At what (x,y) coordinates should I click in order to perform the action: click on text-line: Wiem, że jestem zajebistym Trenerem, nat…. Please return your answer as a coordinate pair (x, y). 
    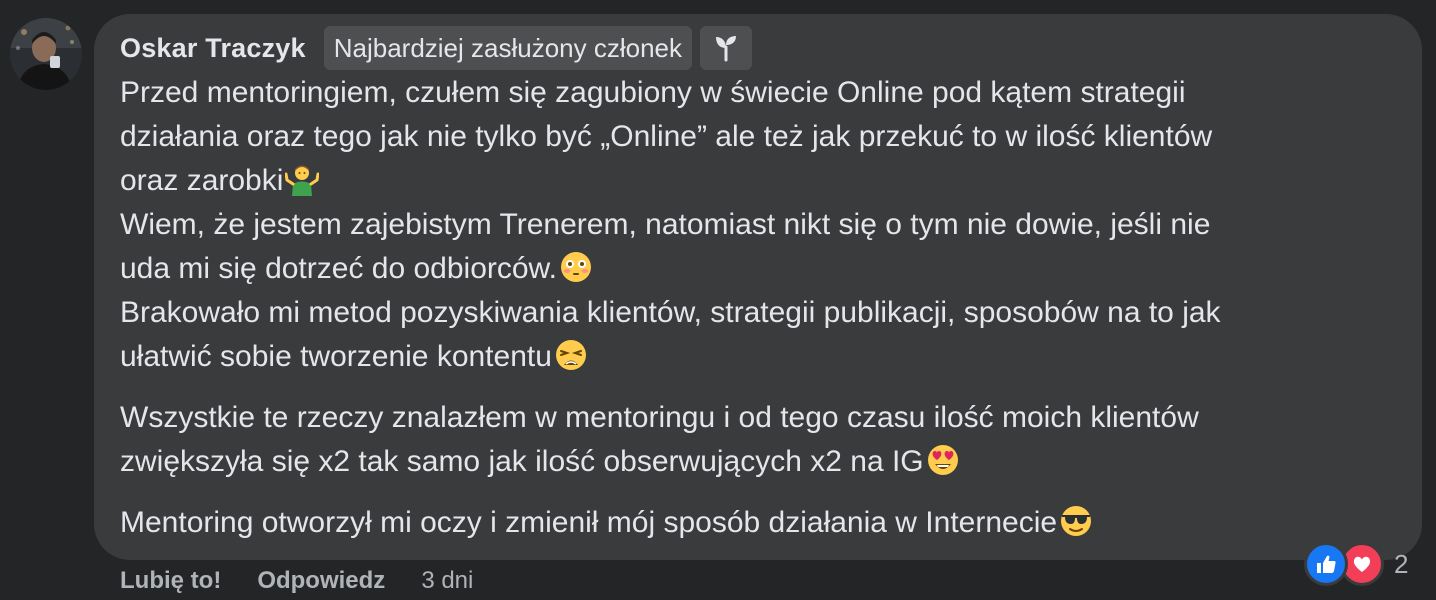
    Looking at the image, I should click on (665, 224).